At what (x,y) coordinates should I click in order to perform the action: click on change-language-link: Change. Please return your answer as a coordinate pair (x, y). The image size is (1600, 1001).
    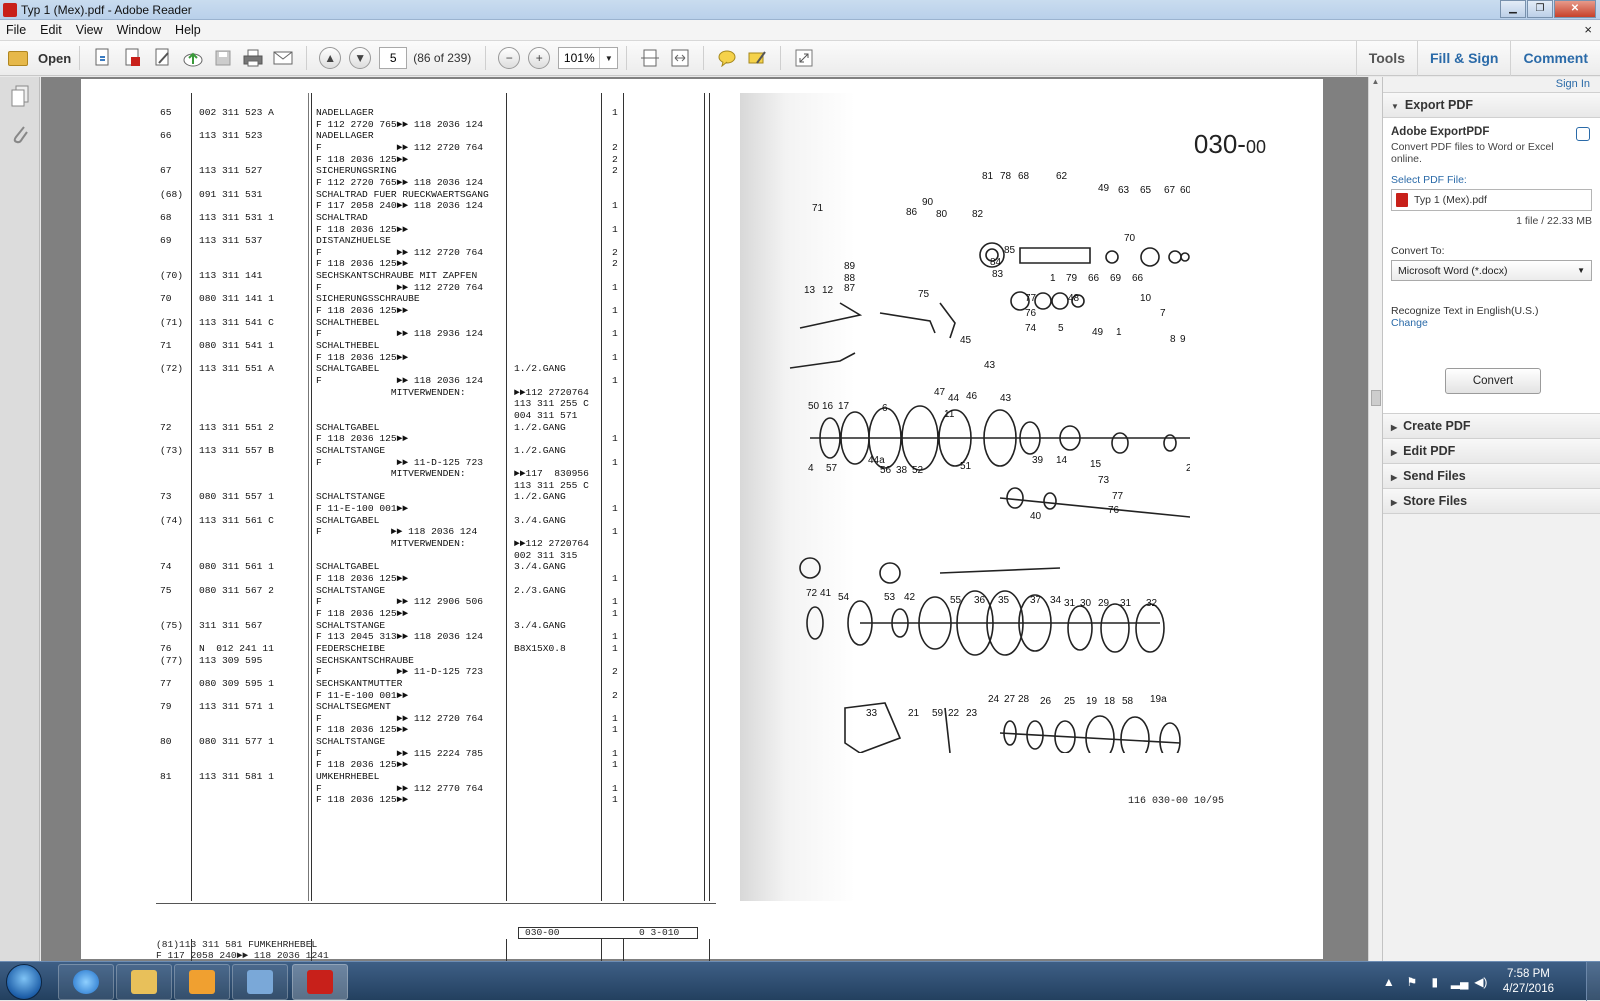
    Looking at the image, I should click on (1491, 323).